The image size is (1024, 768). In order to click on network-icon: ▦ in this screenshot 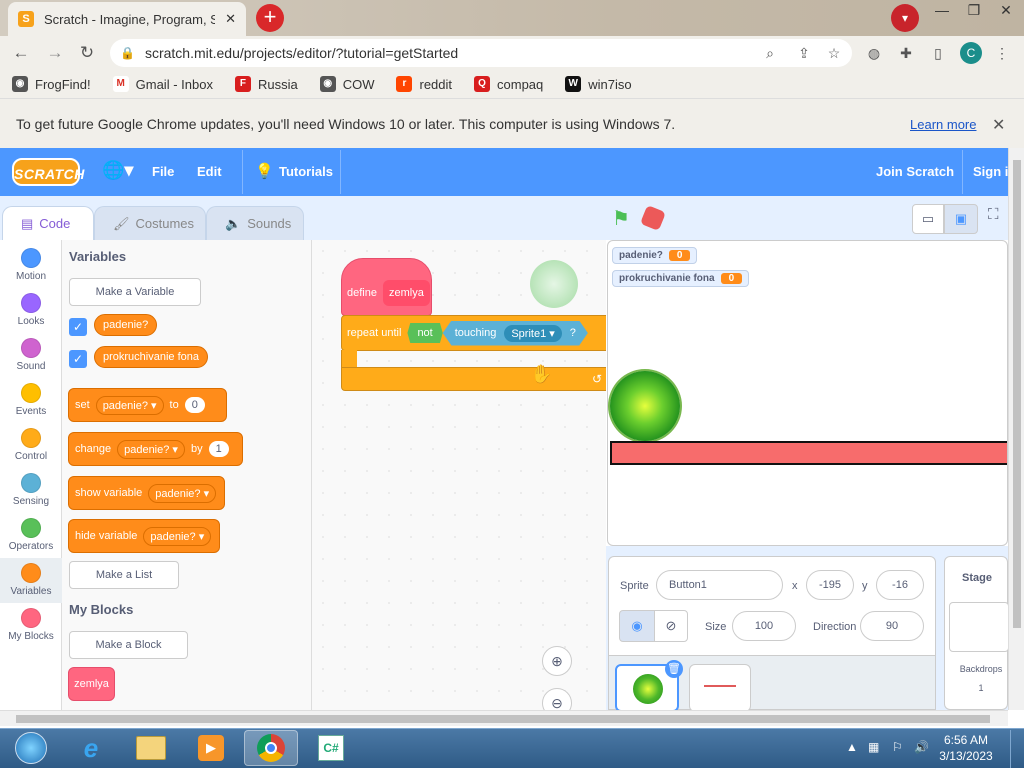, I will do `click(873, 747)`.